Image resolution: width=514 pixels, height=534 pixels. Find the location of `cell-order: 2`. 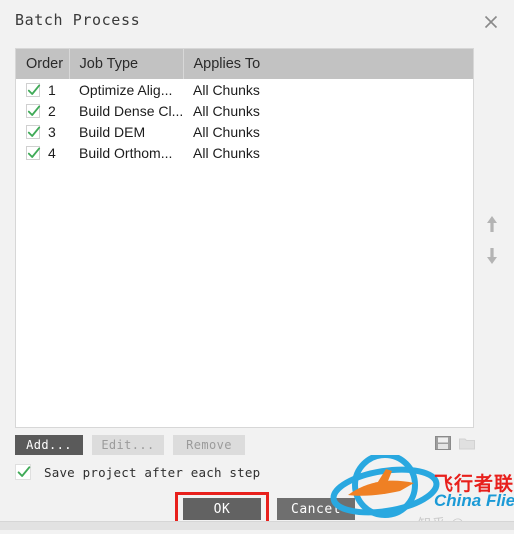

cell-order: 2 is located at coordinates (42, 110).